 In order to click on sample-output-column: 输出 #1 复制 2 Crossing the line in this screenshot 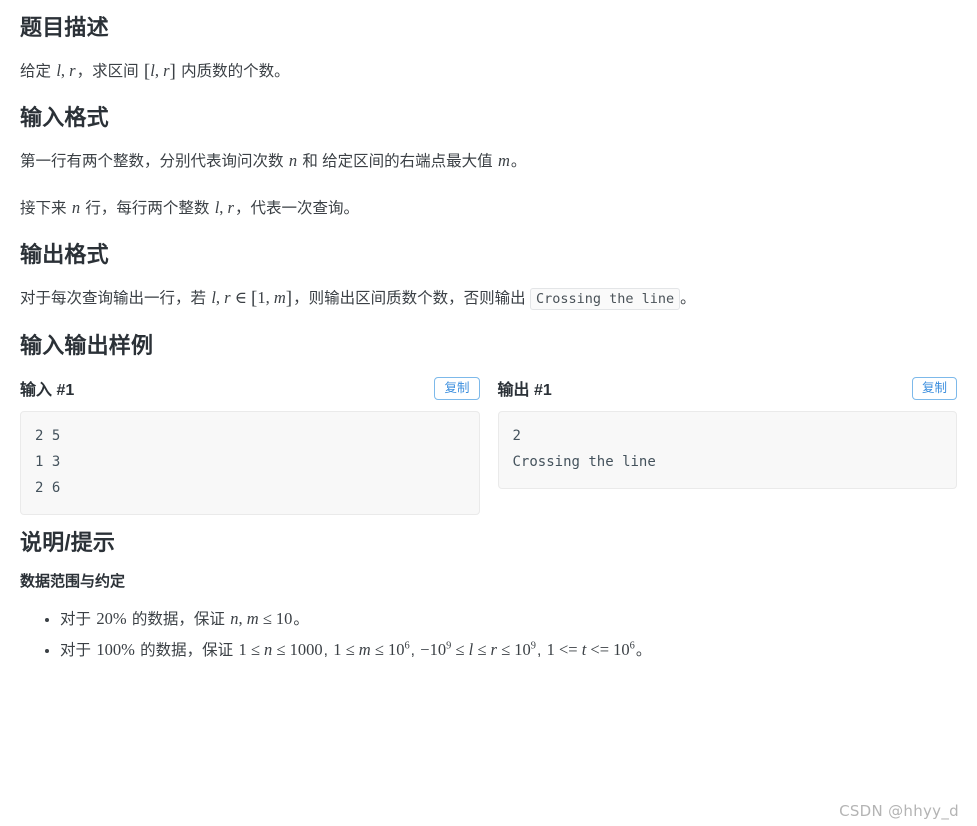, I will do `click(727, 445)`.